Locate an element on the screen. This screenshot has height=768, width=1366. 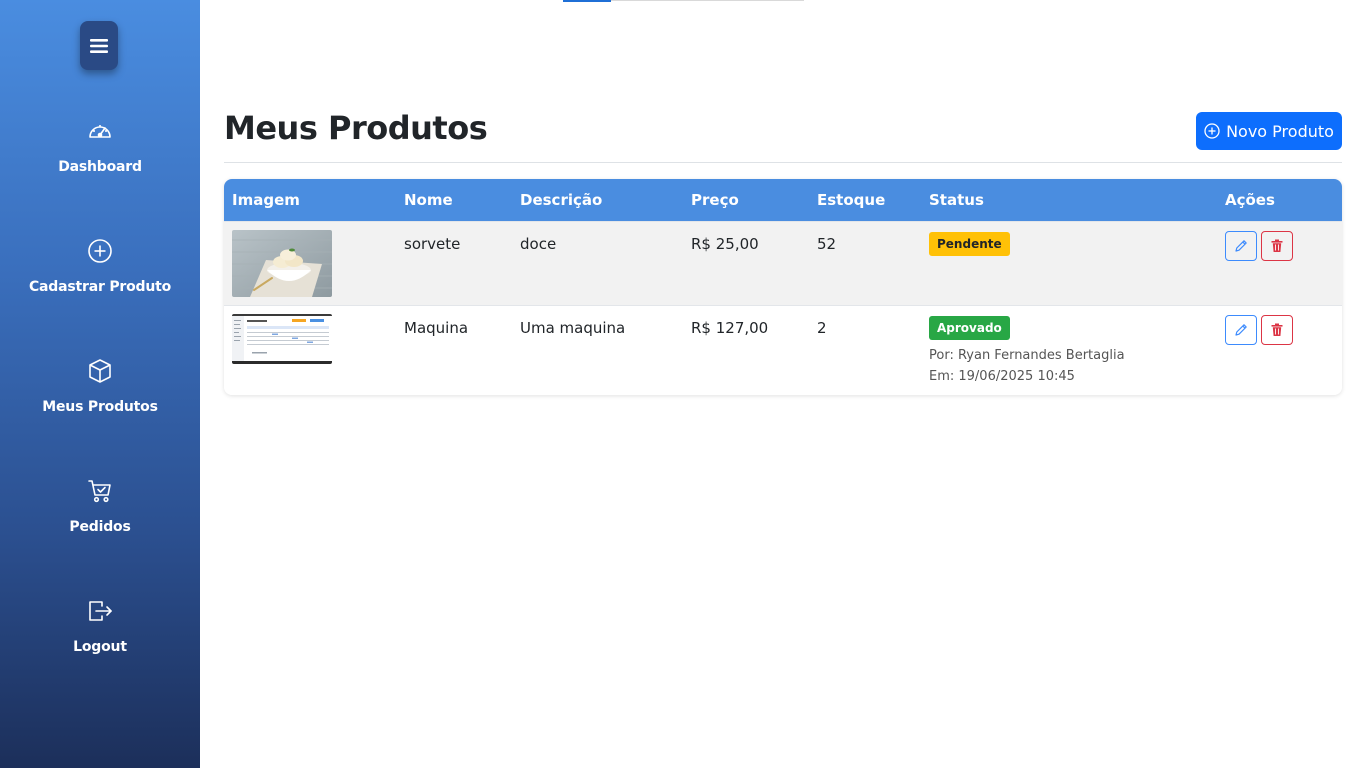
sidebar-item-label: Pedidos is located at coordinates (100, 527).